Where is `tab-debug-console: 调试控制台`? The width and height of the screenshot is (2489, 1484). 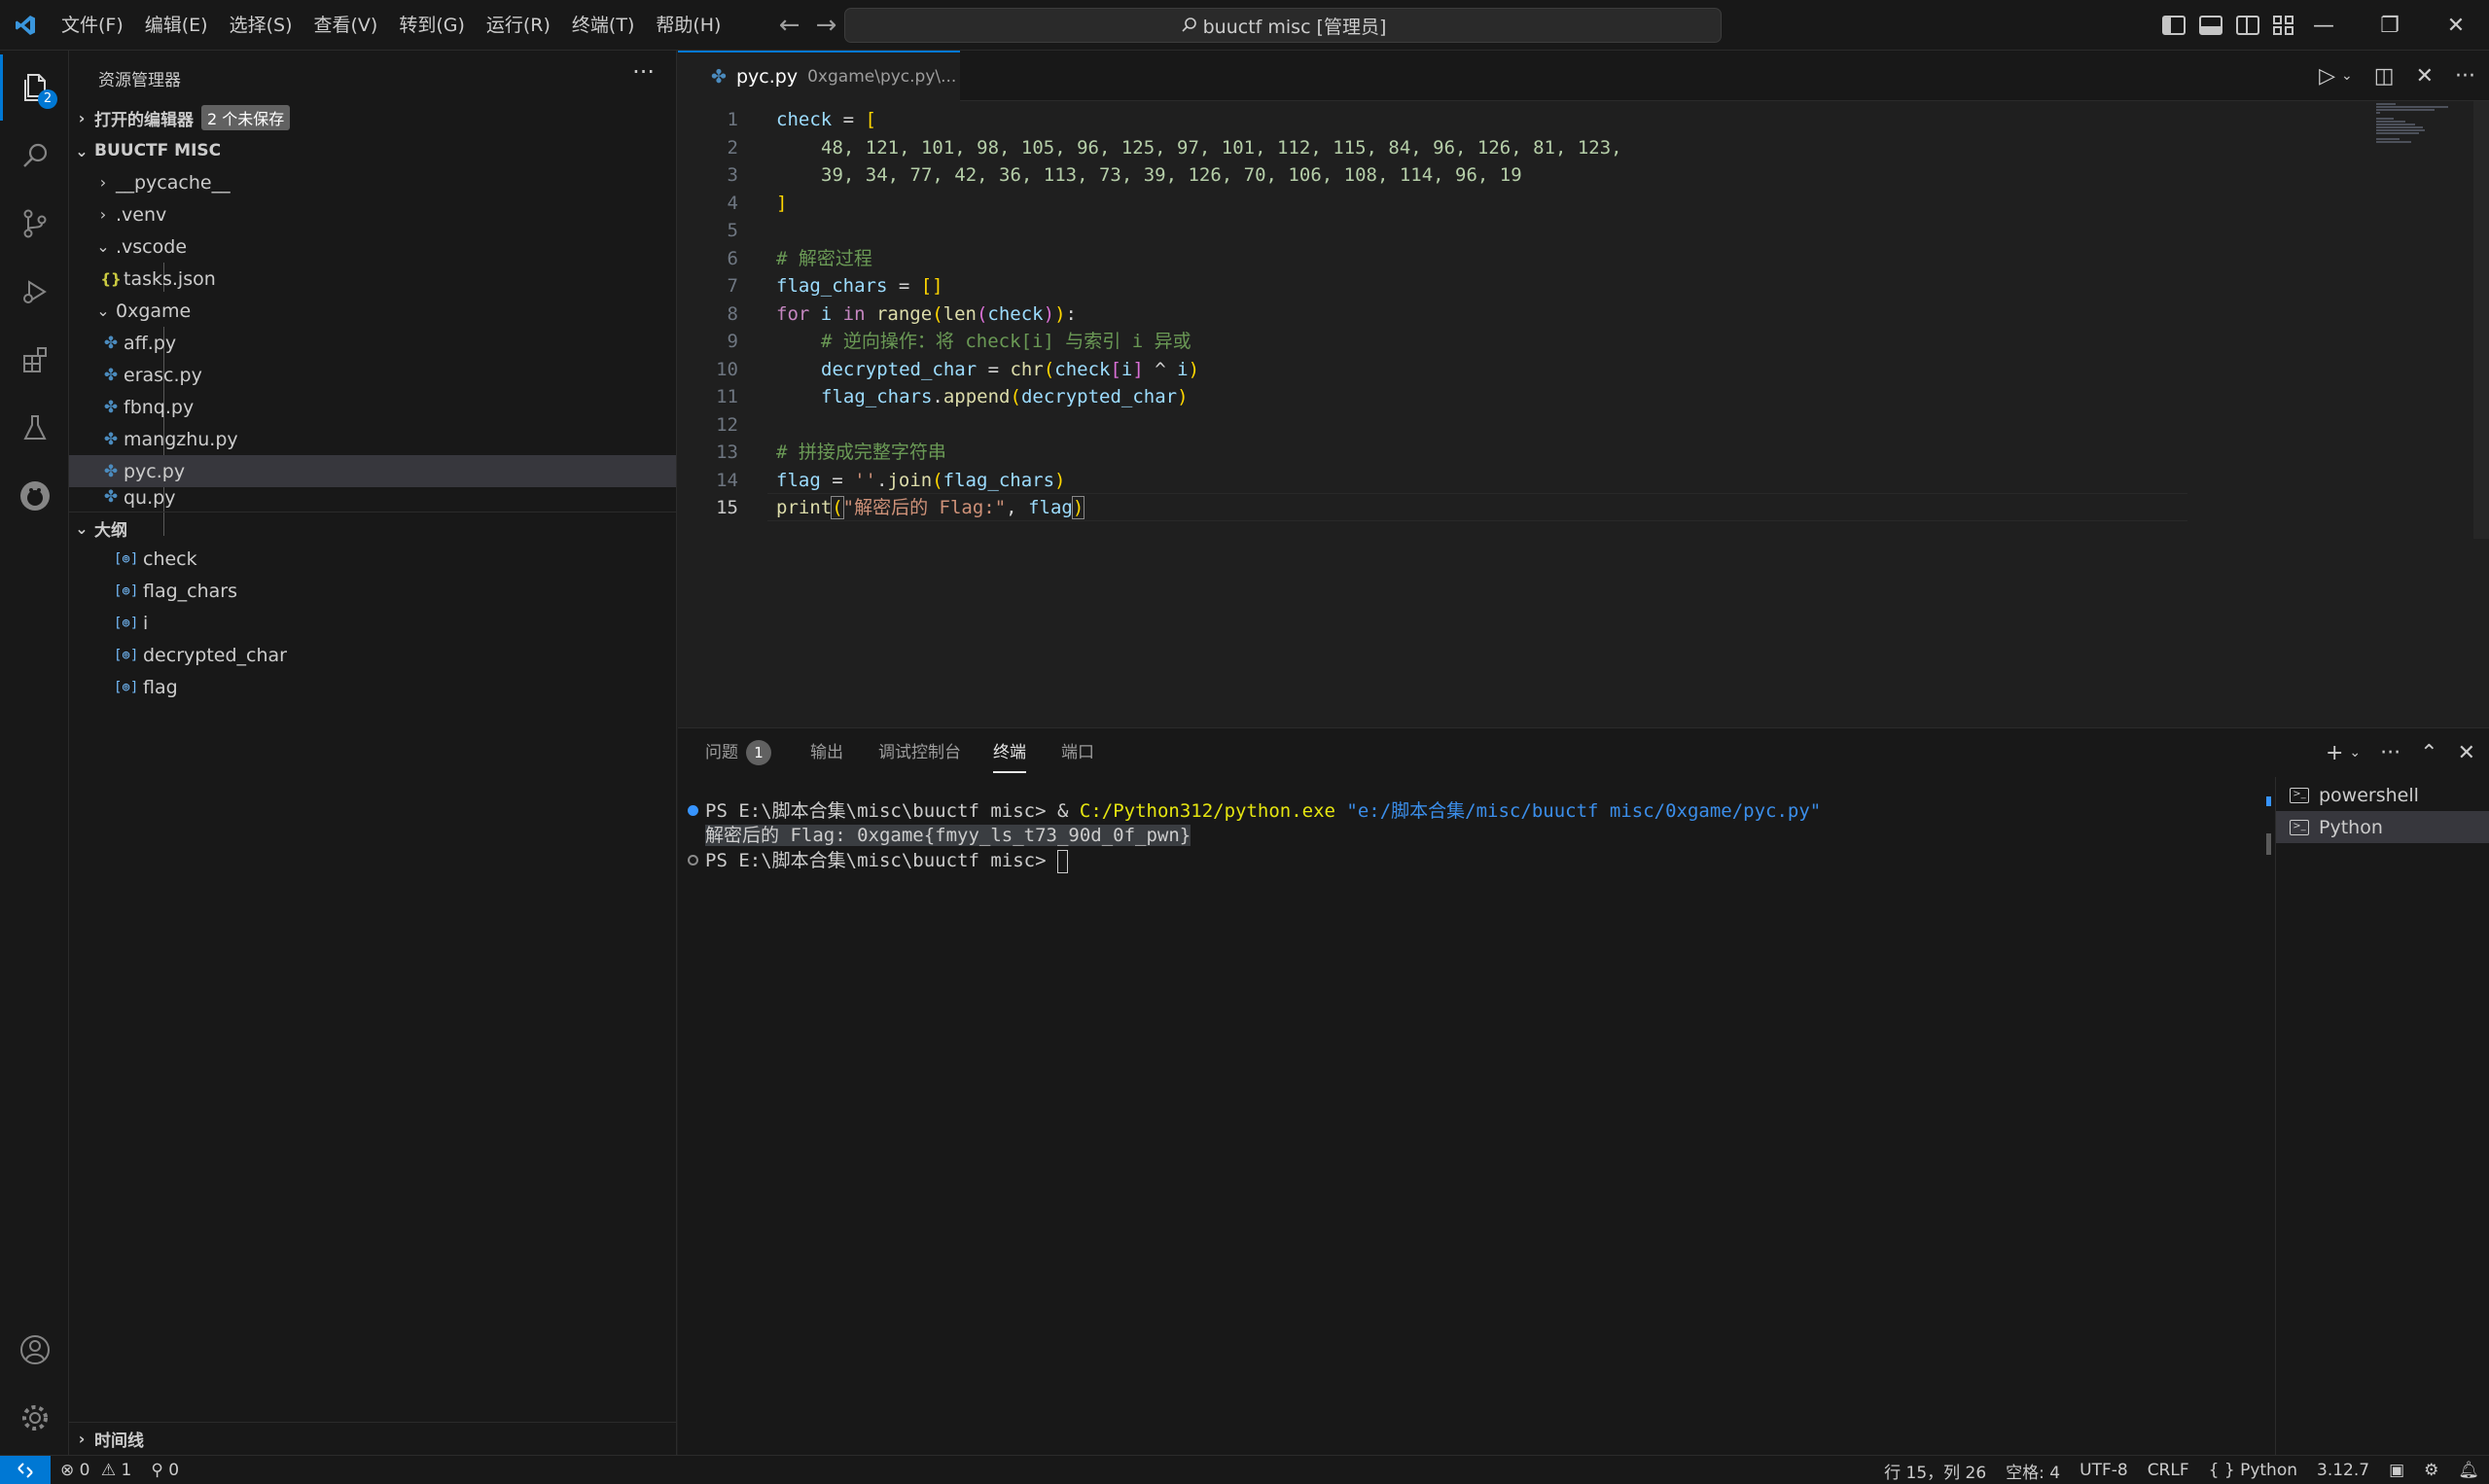 tab-debug-console: 调试控制台 is located at coordinates (919, 753).